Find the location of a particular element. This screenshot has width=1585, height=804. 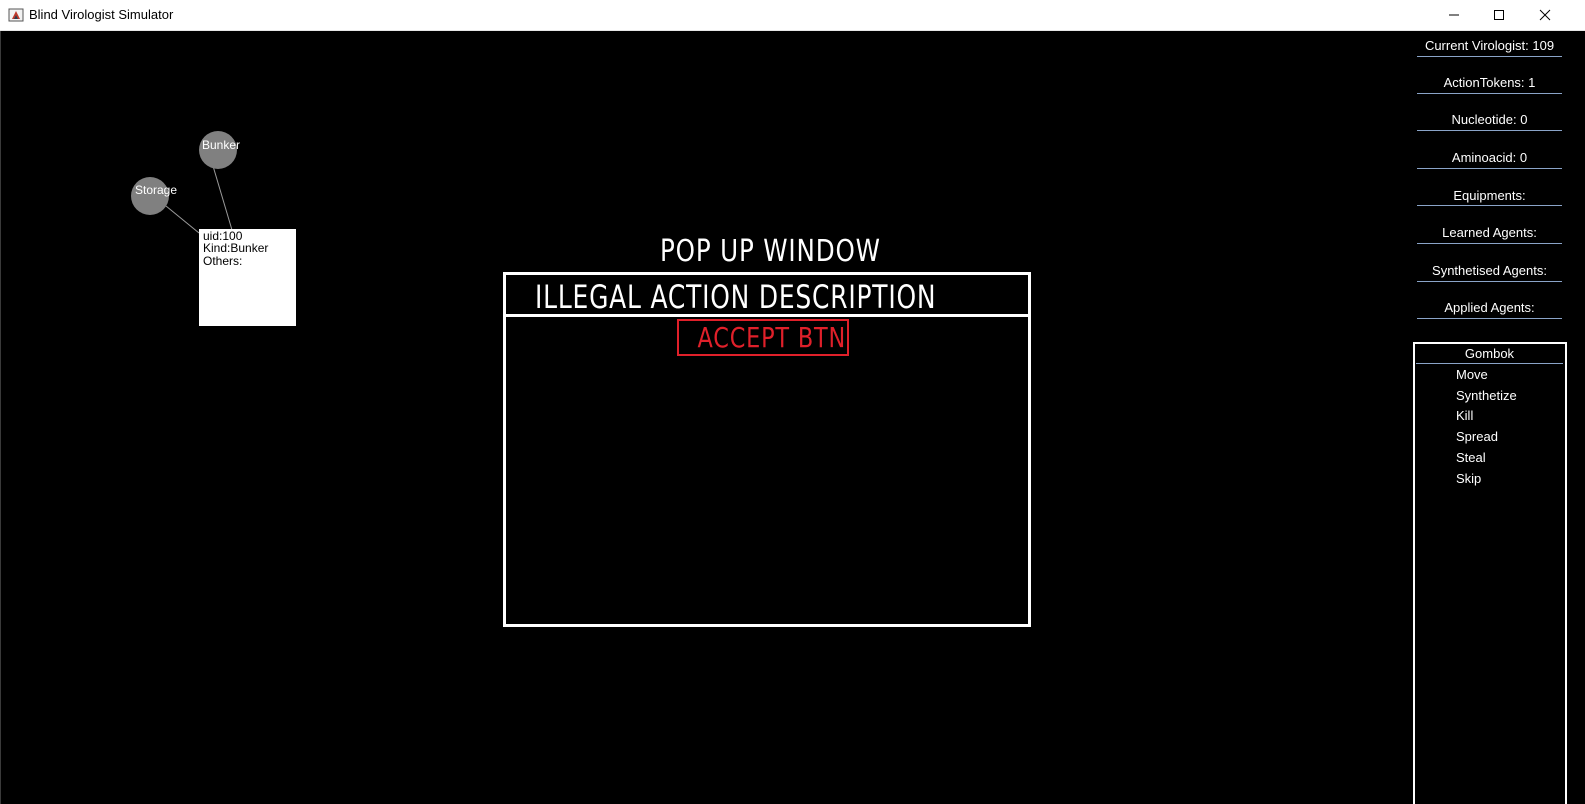

maximize-button is located at coordinates (1499, 15).